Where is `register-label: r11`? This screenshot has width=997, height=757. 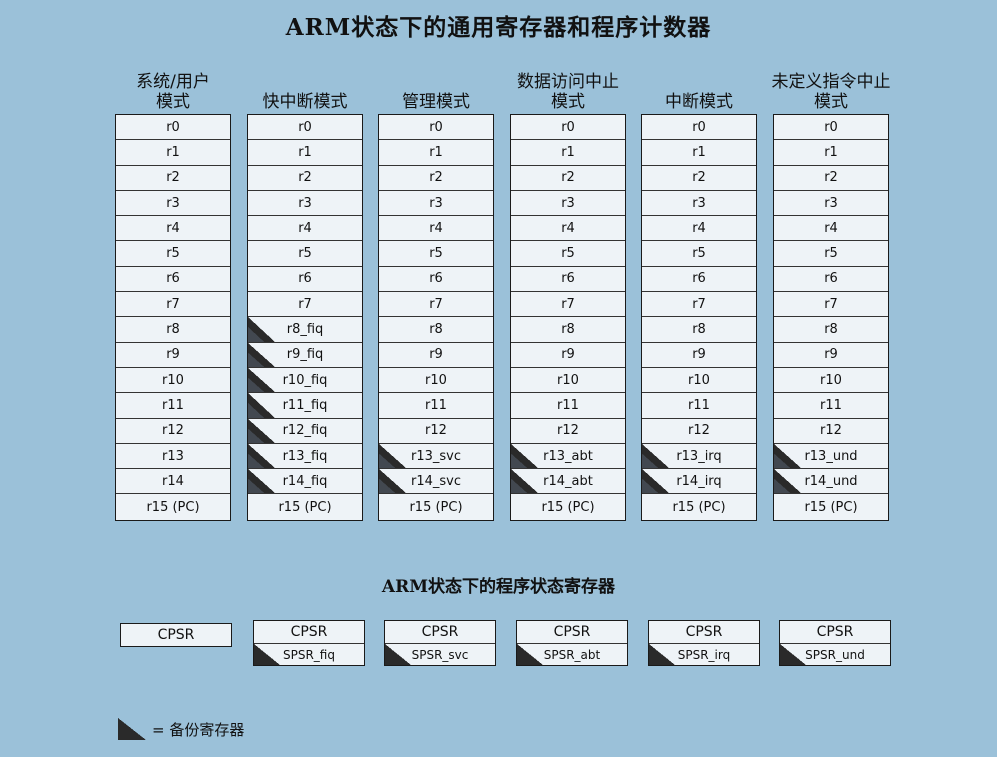
register-label: r11 is located at coordinates (568, 405).